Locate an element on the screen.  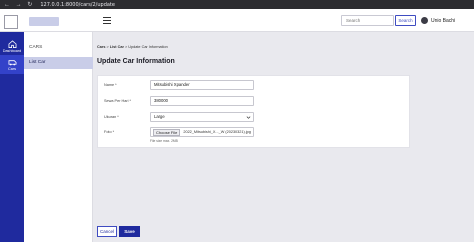
car-icon is located at coordinates (12, 63).